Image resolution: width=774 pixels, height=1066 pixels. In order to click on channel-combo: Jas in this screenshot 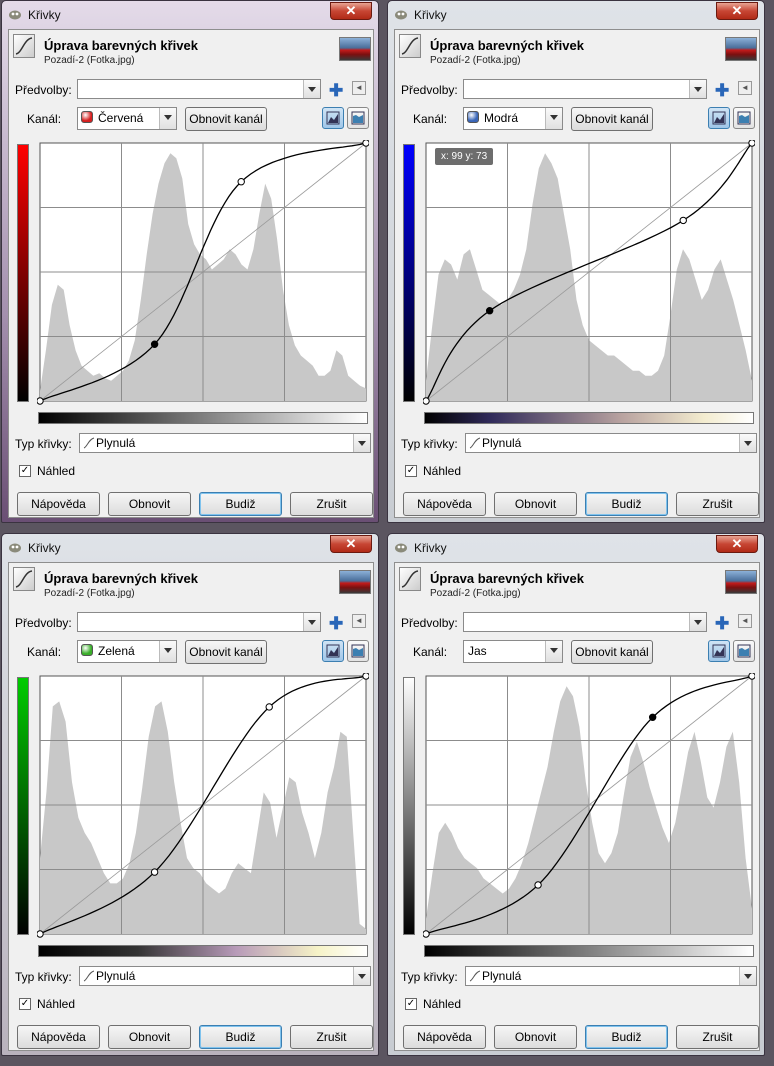, I will do `click(513, 651)`.